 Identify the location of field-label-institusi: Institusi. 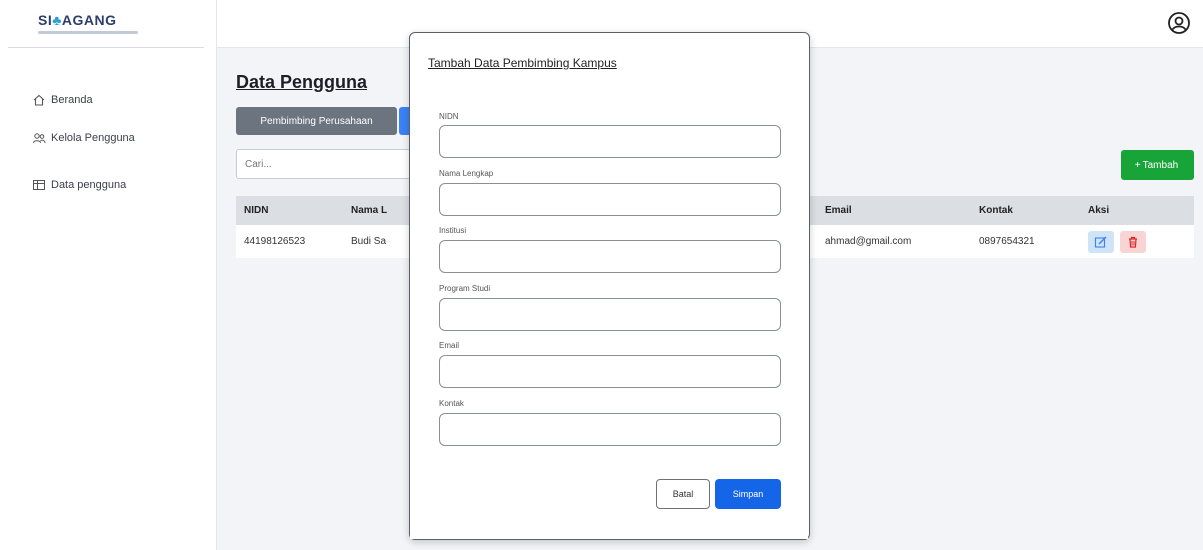
(453, 230).